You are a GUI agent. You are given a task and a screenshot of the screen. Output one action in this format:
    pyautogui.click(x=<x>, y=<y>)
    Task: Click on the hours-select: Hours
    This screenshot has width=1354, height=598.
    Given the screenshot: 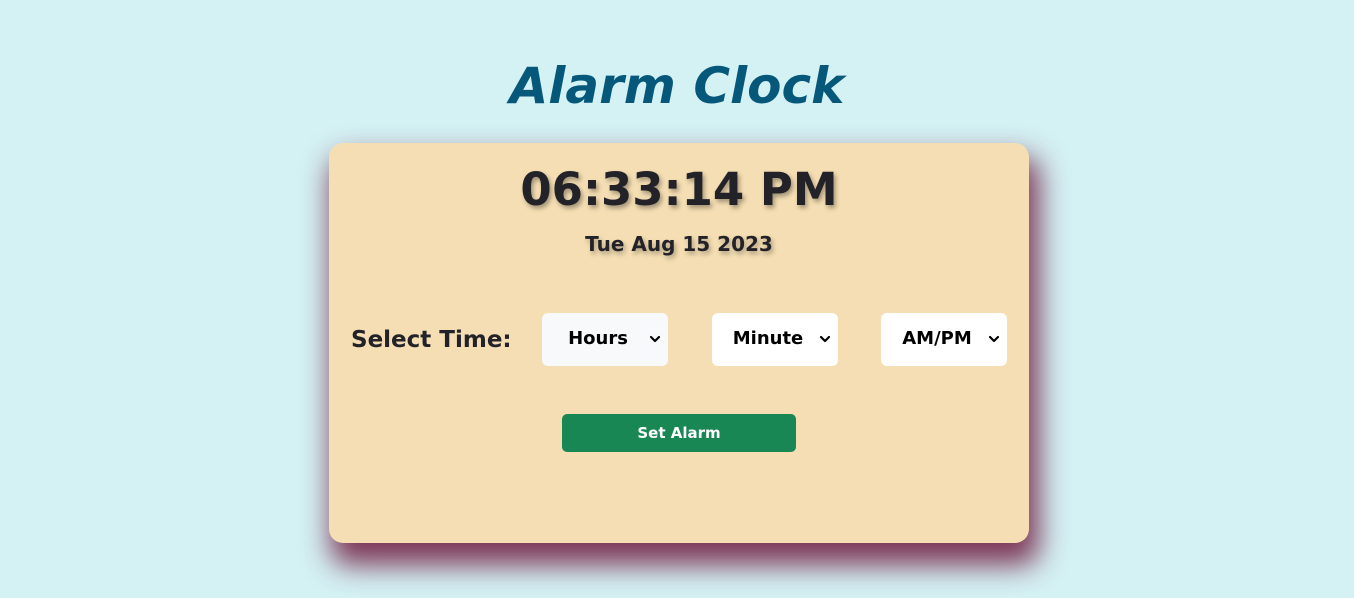 What is the action you would take?
    pyautogui.click(x=605, y=339)
    